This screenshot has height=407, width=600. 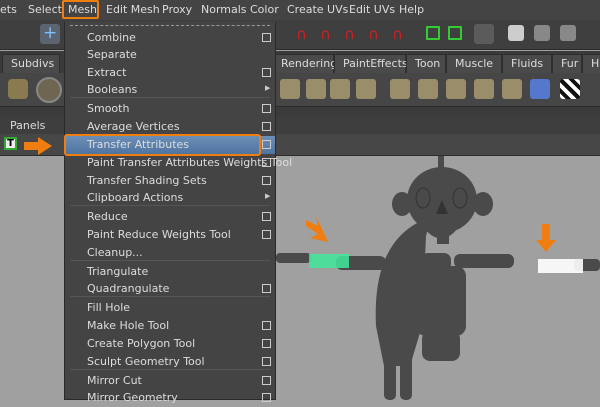 I want to click on menu-item-mirror-geometry: Mirror Geometry, so click(x=170, y=398).